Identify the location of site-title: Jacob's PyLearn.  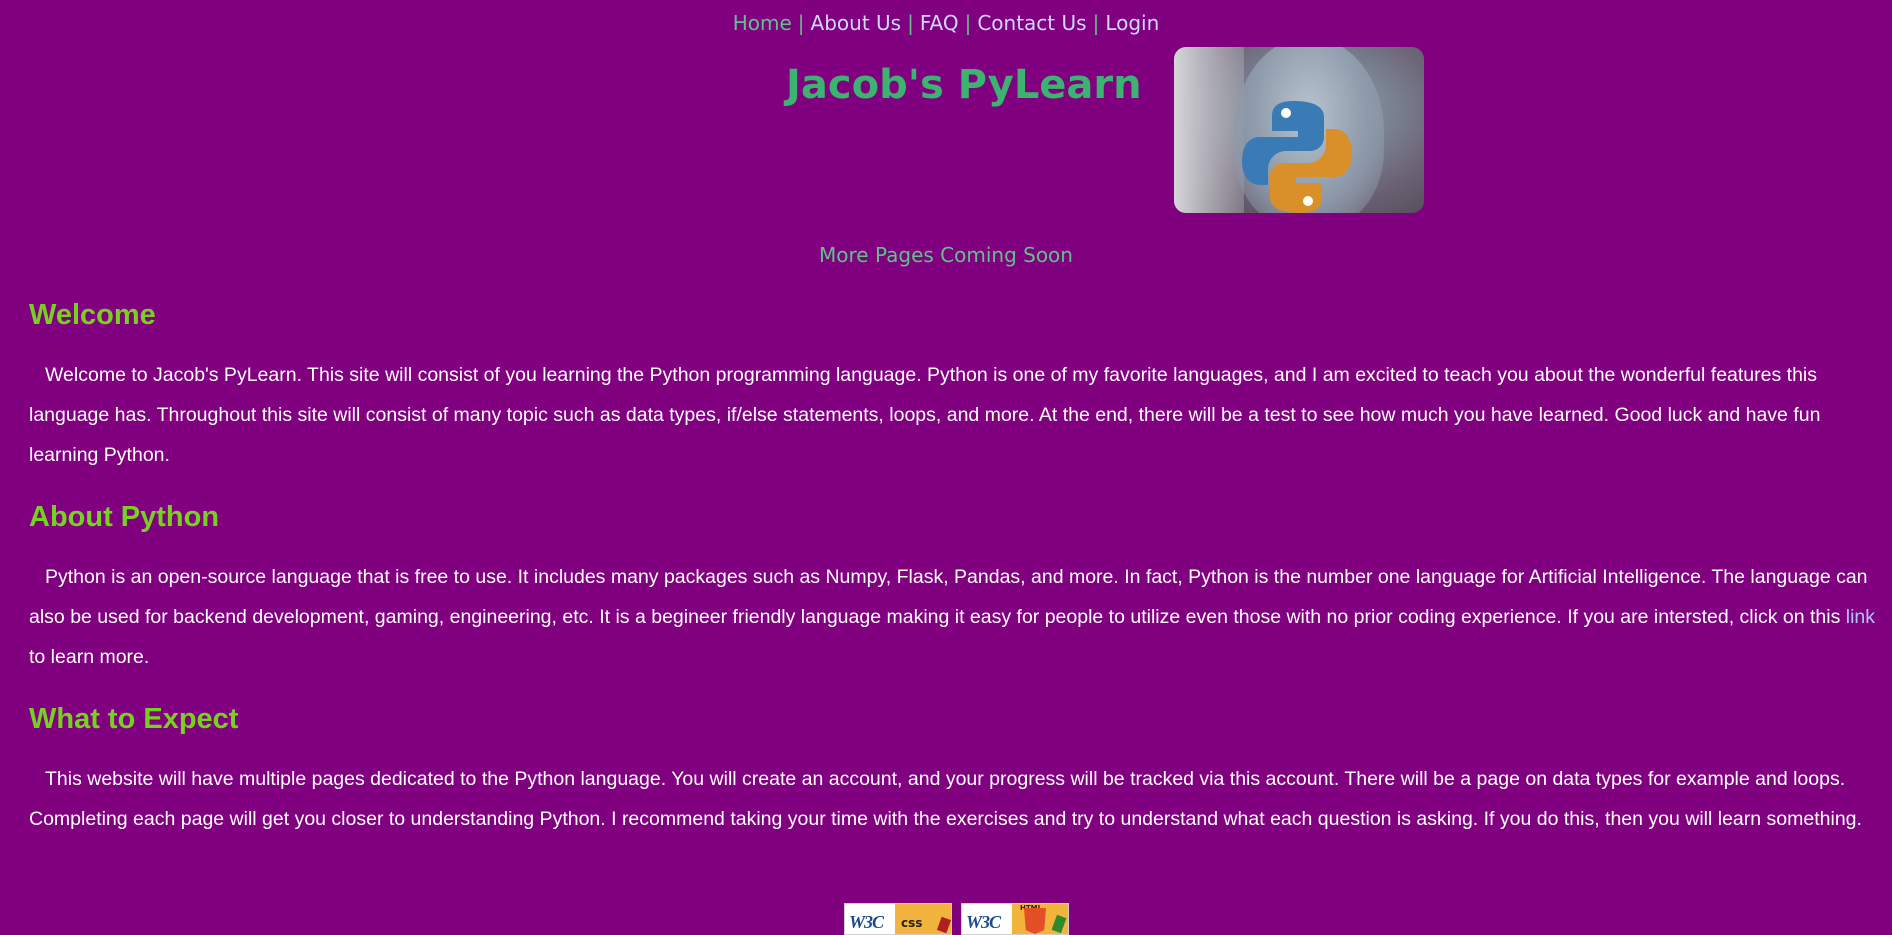
(964, 85).